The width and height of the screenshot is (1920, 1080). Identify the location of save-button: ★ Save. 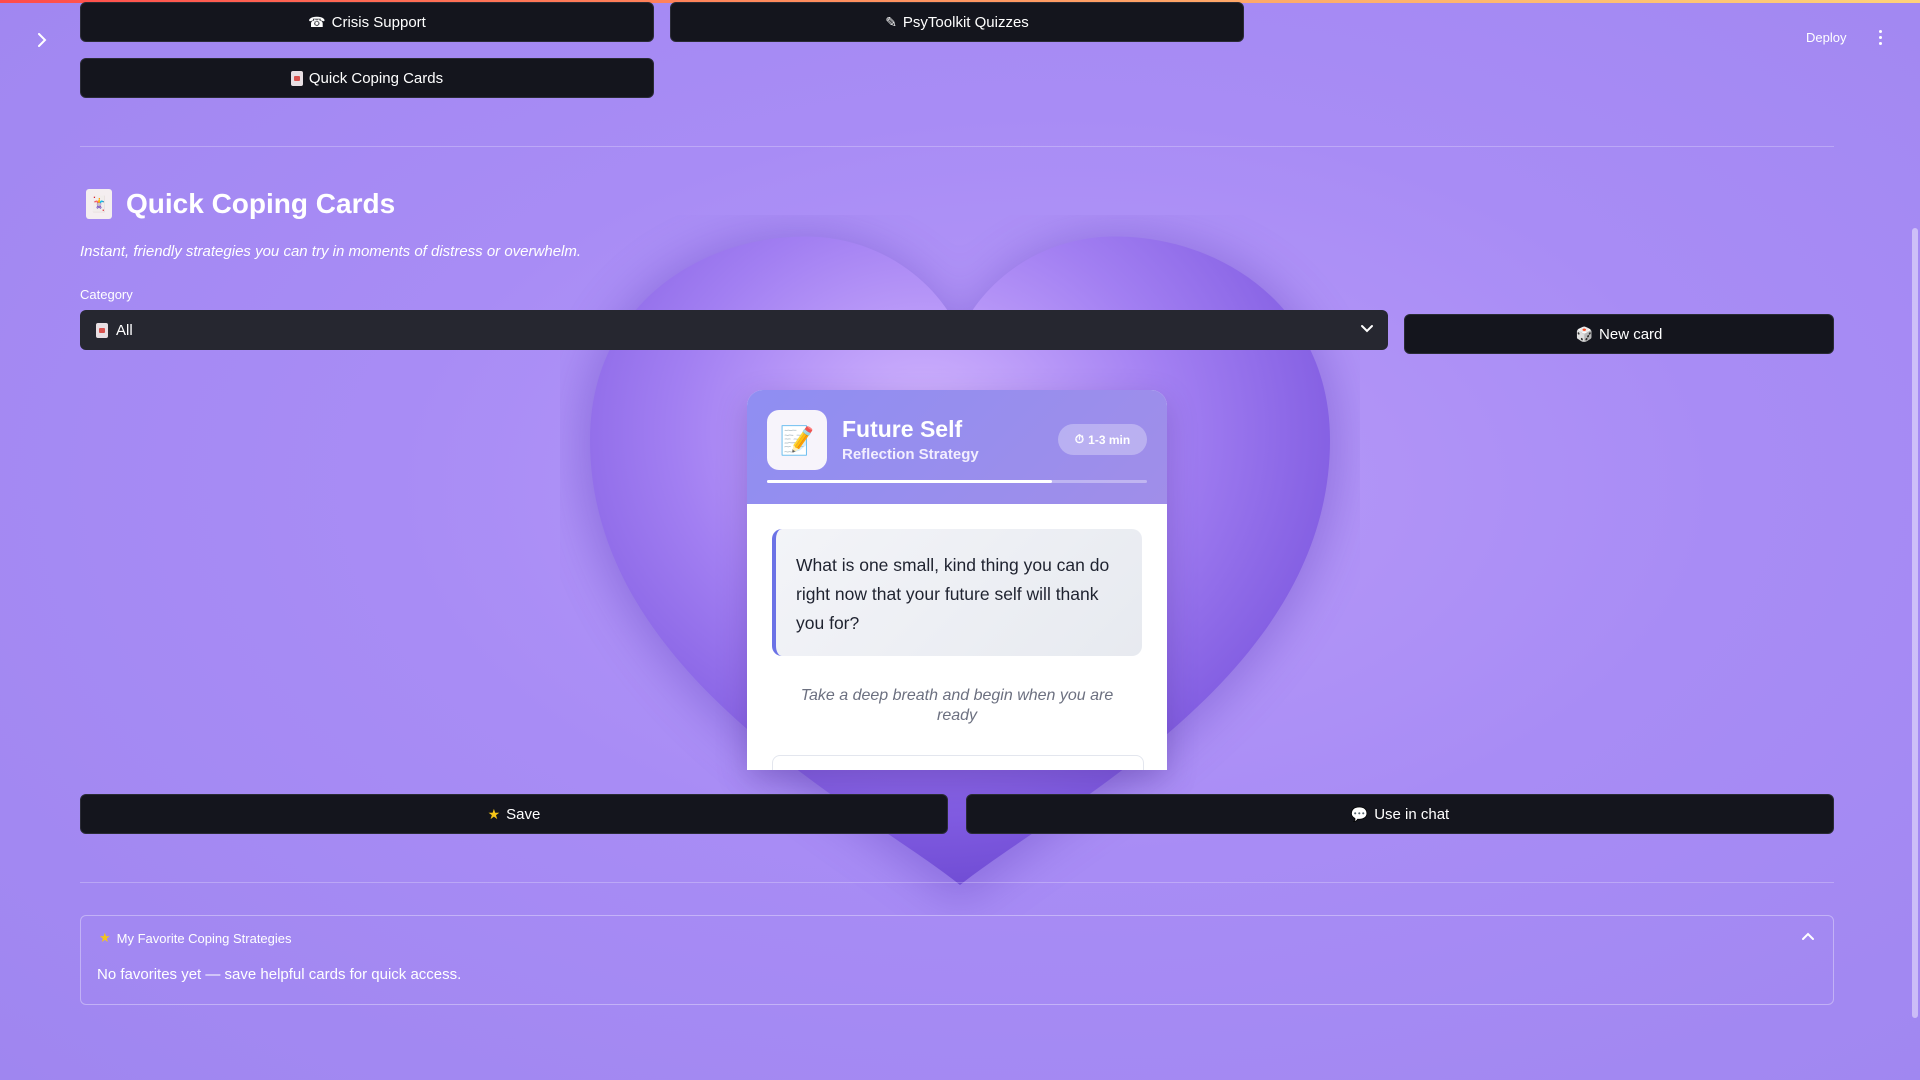
(514, 814).